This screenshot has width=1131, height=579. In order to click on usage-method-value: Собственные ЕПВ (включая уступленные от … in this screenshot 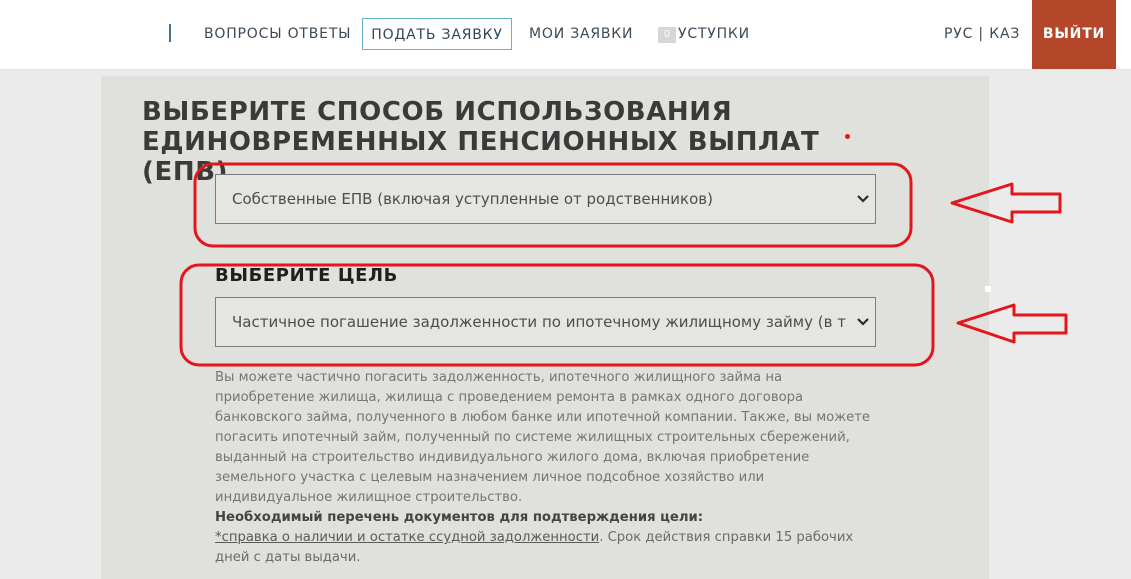, I will do `click(472, 199)`.